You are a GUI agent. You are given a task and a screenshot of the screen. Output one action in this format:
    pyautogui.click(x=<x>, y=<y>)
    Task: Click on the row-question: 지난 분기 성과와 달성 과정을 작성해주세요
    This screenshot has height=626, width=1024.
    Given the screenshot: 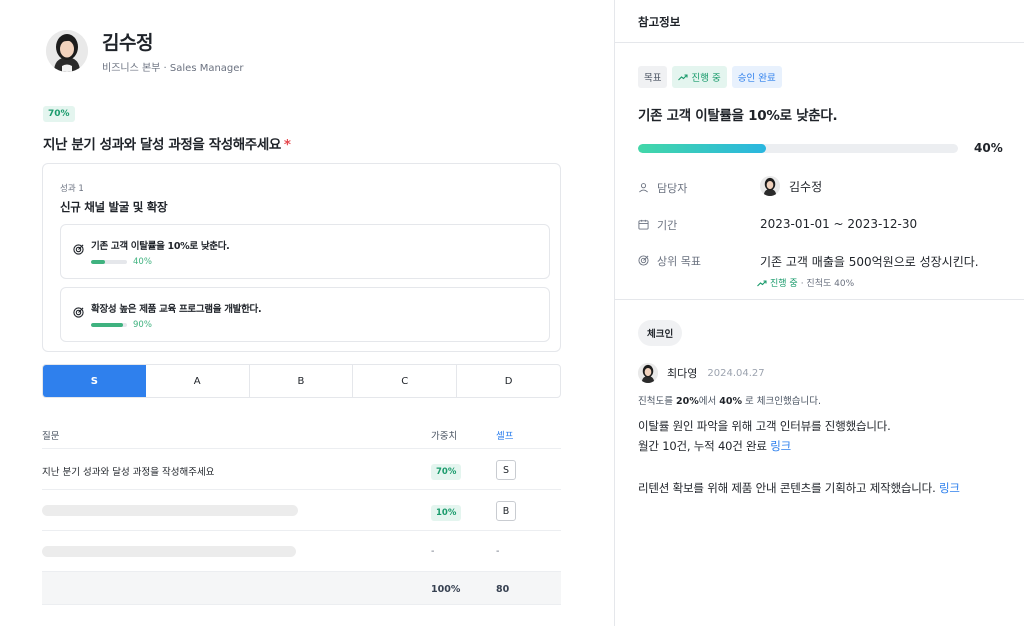 What is the action you would take?
    pyautogui.click(x=128, y=472)
    